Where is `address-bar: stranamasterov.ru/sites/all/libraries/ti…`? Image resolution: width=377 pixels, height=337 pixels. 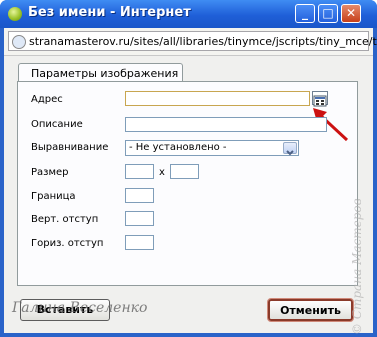
address-bar: stranamasterov.ru/sites/all/libraries/ti… is located at coordinates (190, 42).